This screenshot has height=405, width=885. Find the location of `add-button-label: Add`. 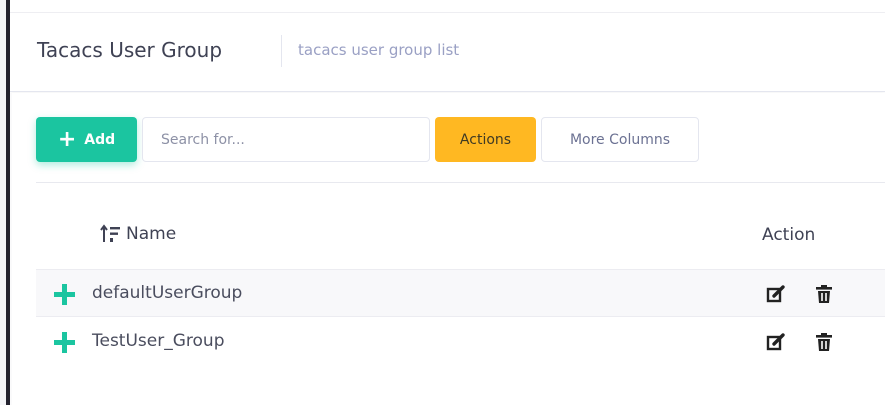

add-button-label: Add is located at coordinates (100, 139).